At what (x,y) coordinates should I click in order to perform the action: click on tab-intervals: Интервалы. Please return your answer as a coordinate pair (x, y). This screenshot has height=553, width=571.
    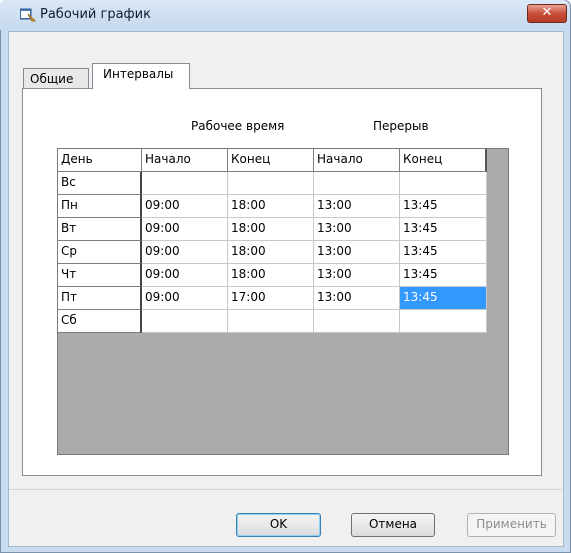
    Looking at the image, I should click on (141, 76).